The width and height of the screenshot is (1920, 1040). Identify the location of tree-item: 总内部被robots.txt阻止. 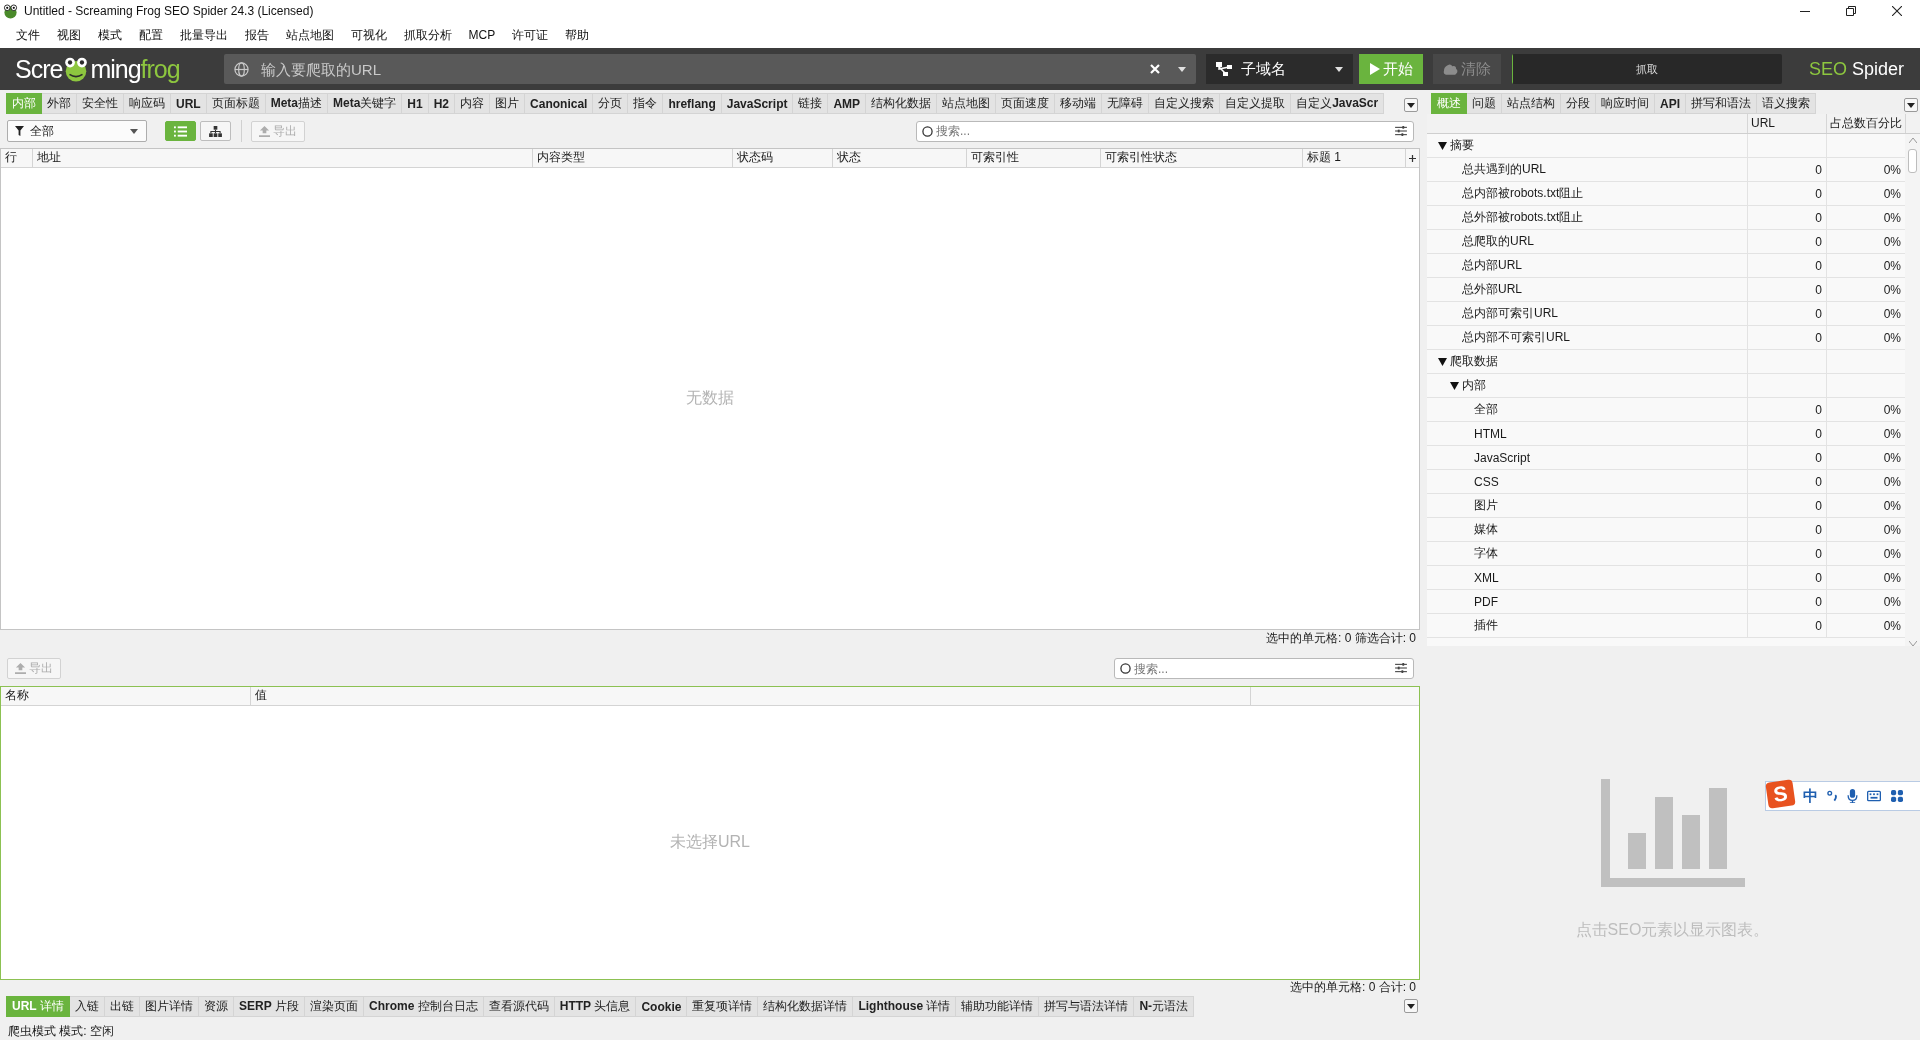
(1523, 193).